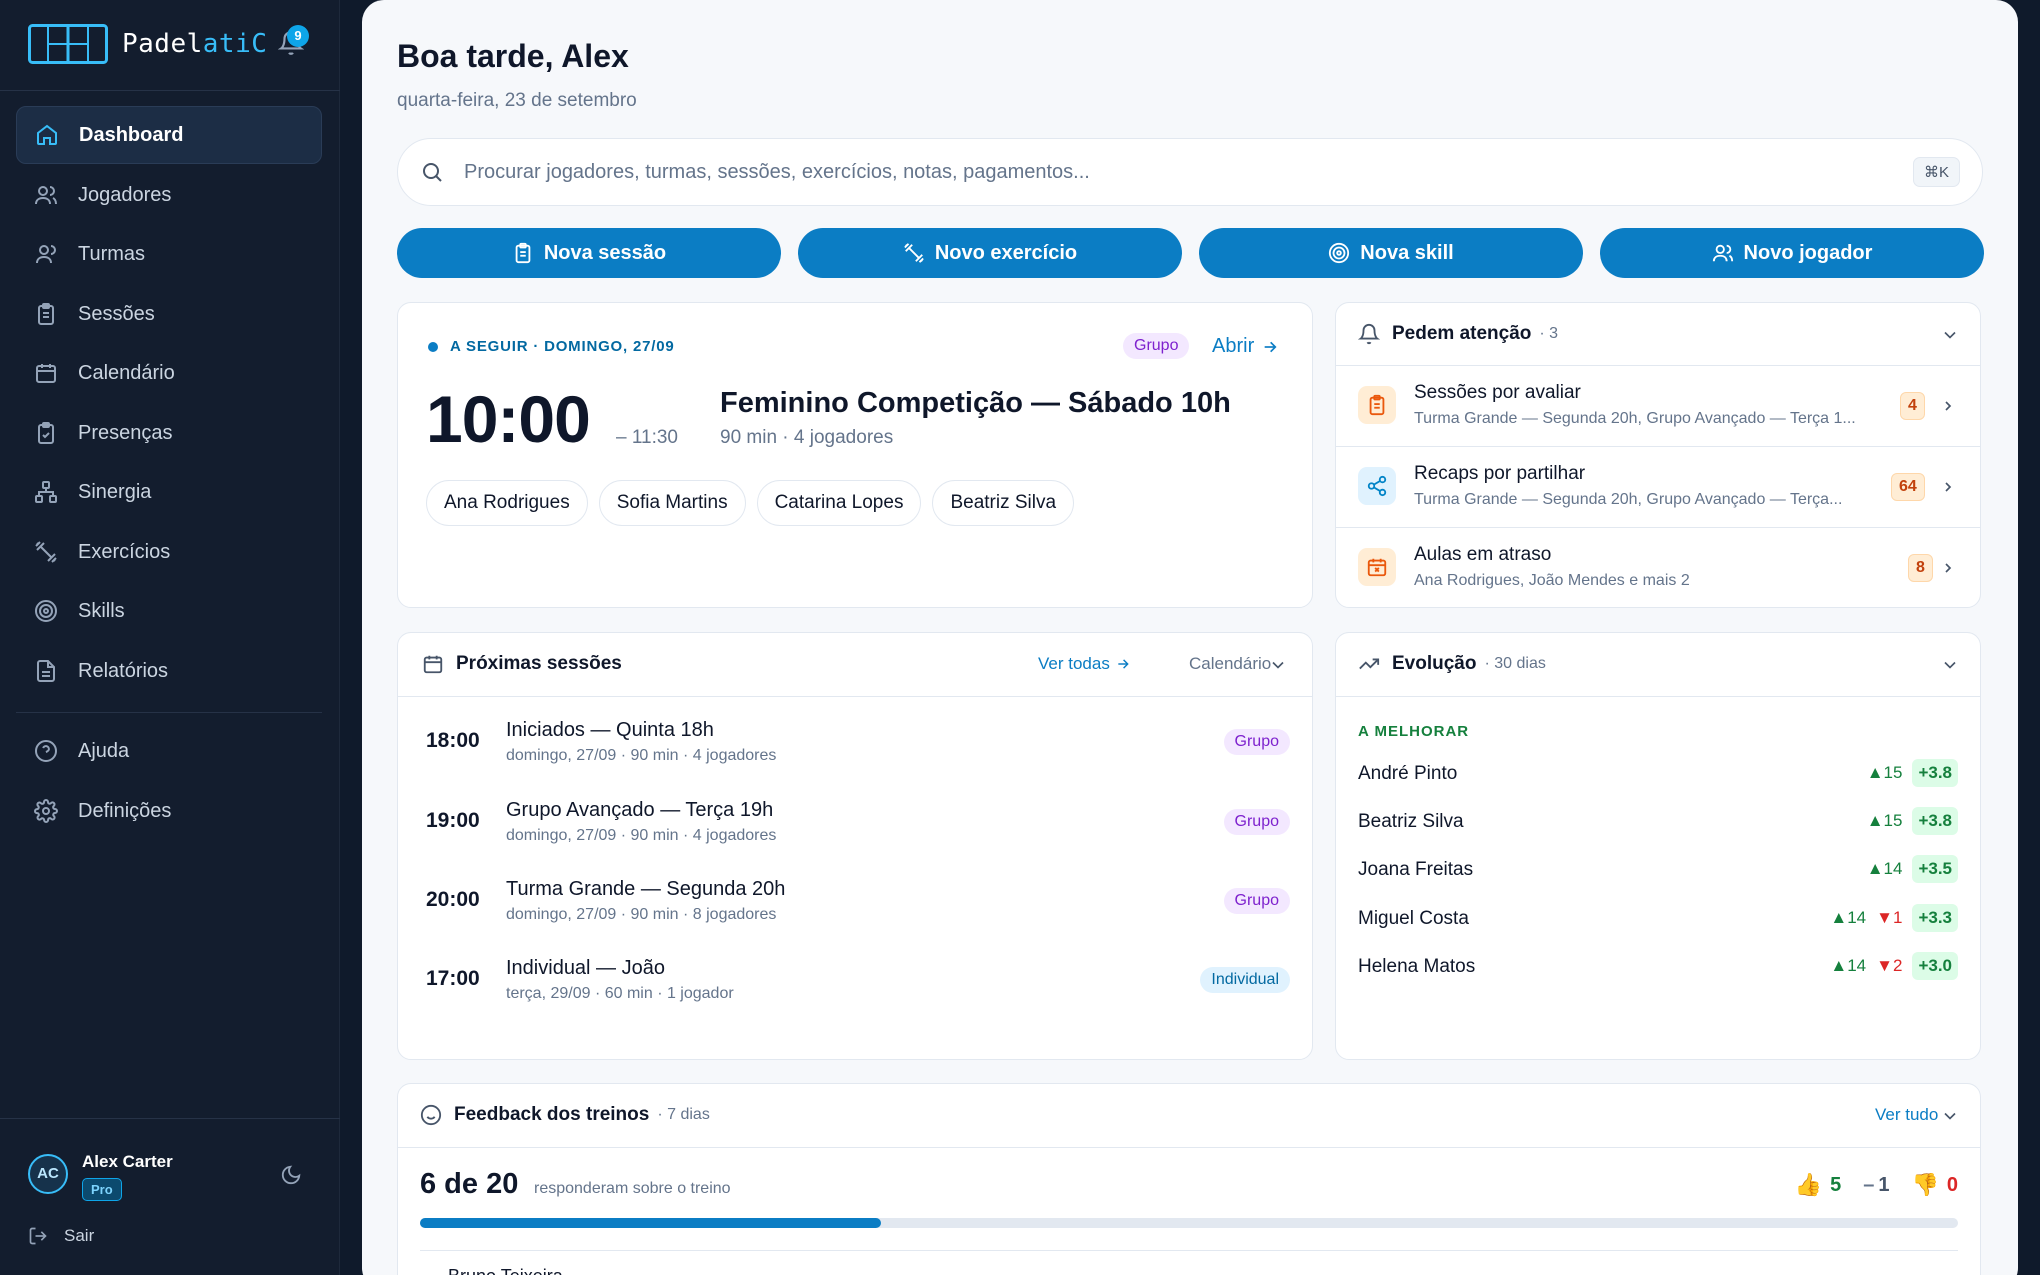  What do you see at coordinates (672, 503) in the screenshot?
I see `player-chip: Sofia Martins` at bounding box center [672, 503].